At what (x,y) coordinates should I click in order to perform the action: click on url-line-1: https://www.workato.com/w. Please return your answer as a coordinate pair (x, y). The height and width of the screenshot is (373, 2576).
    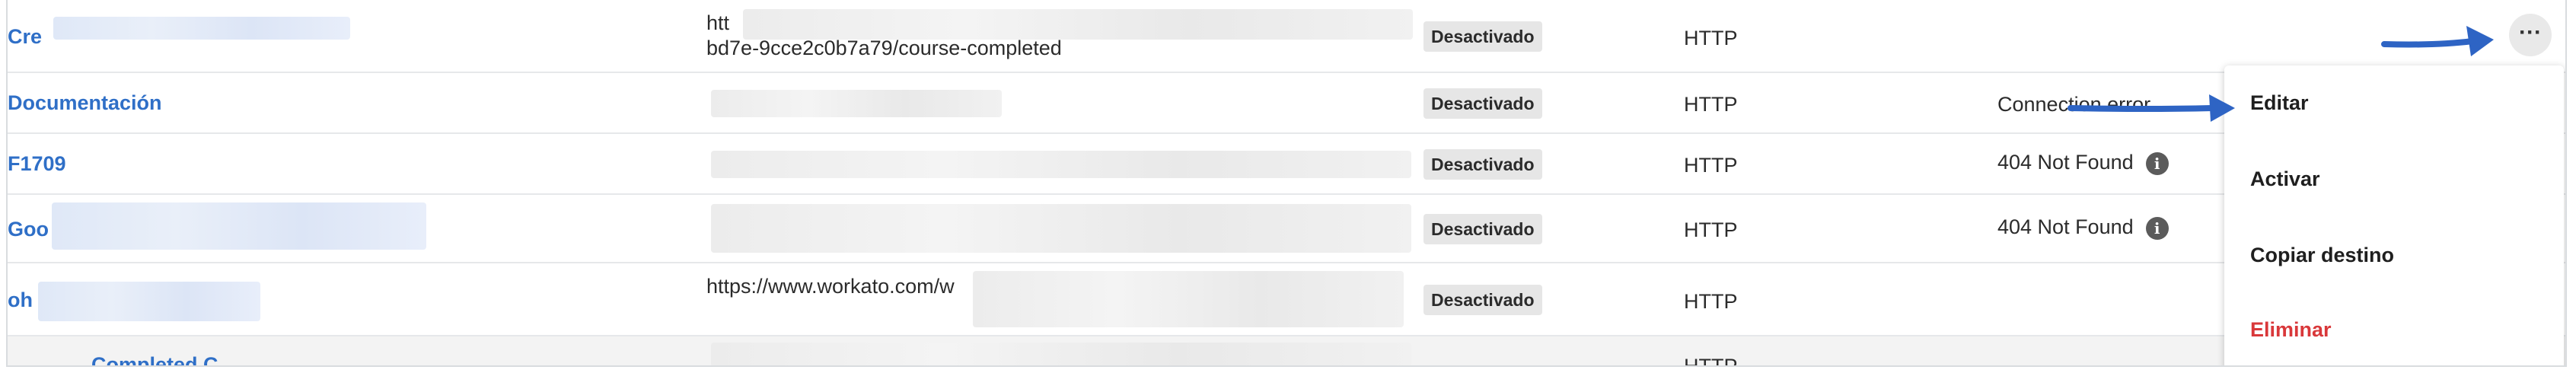
    Looking at the image, I should click on (831, 286).